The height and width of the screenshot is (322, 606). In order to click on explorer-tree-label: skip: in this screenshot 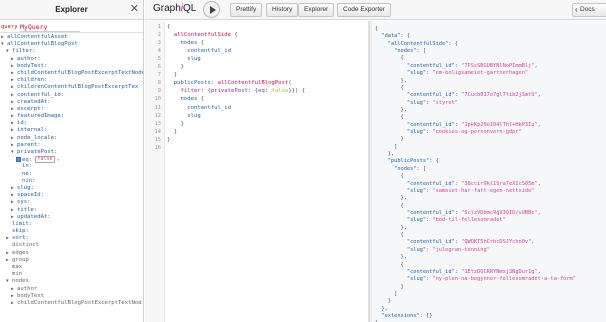, I will do `click(20, 231)`.